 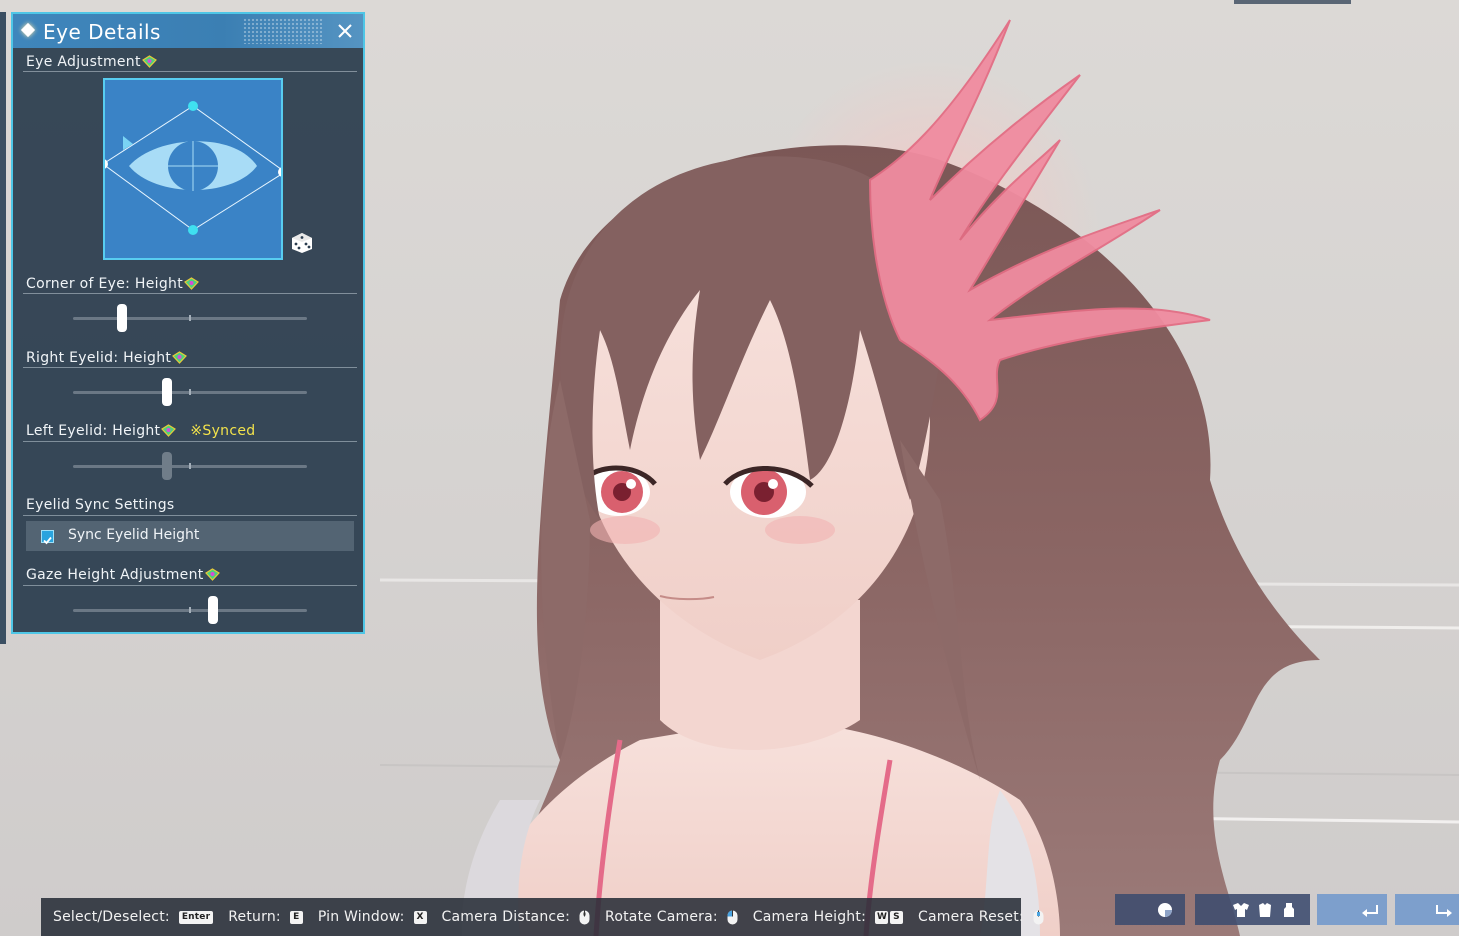 I want to click on hint-return-text: Return:, so click(x=254, y=917).